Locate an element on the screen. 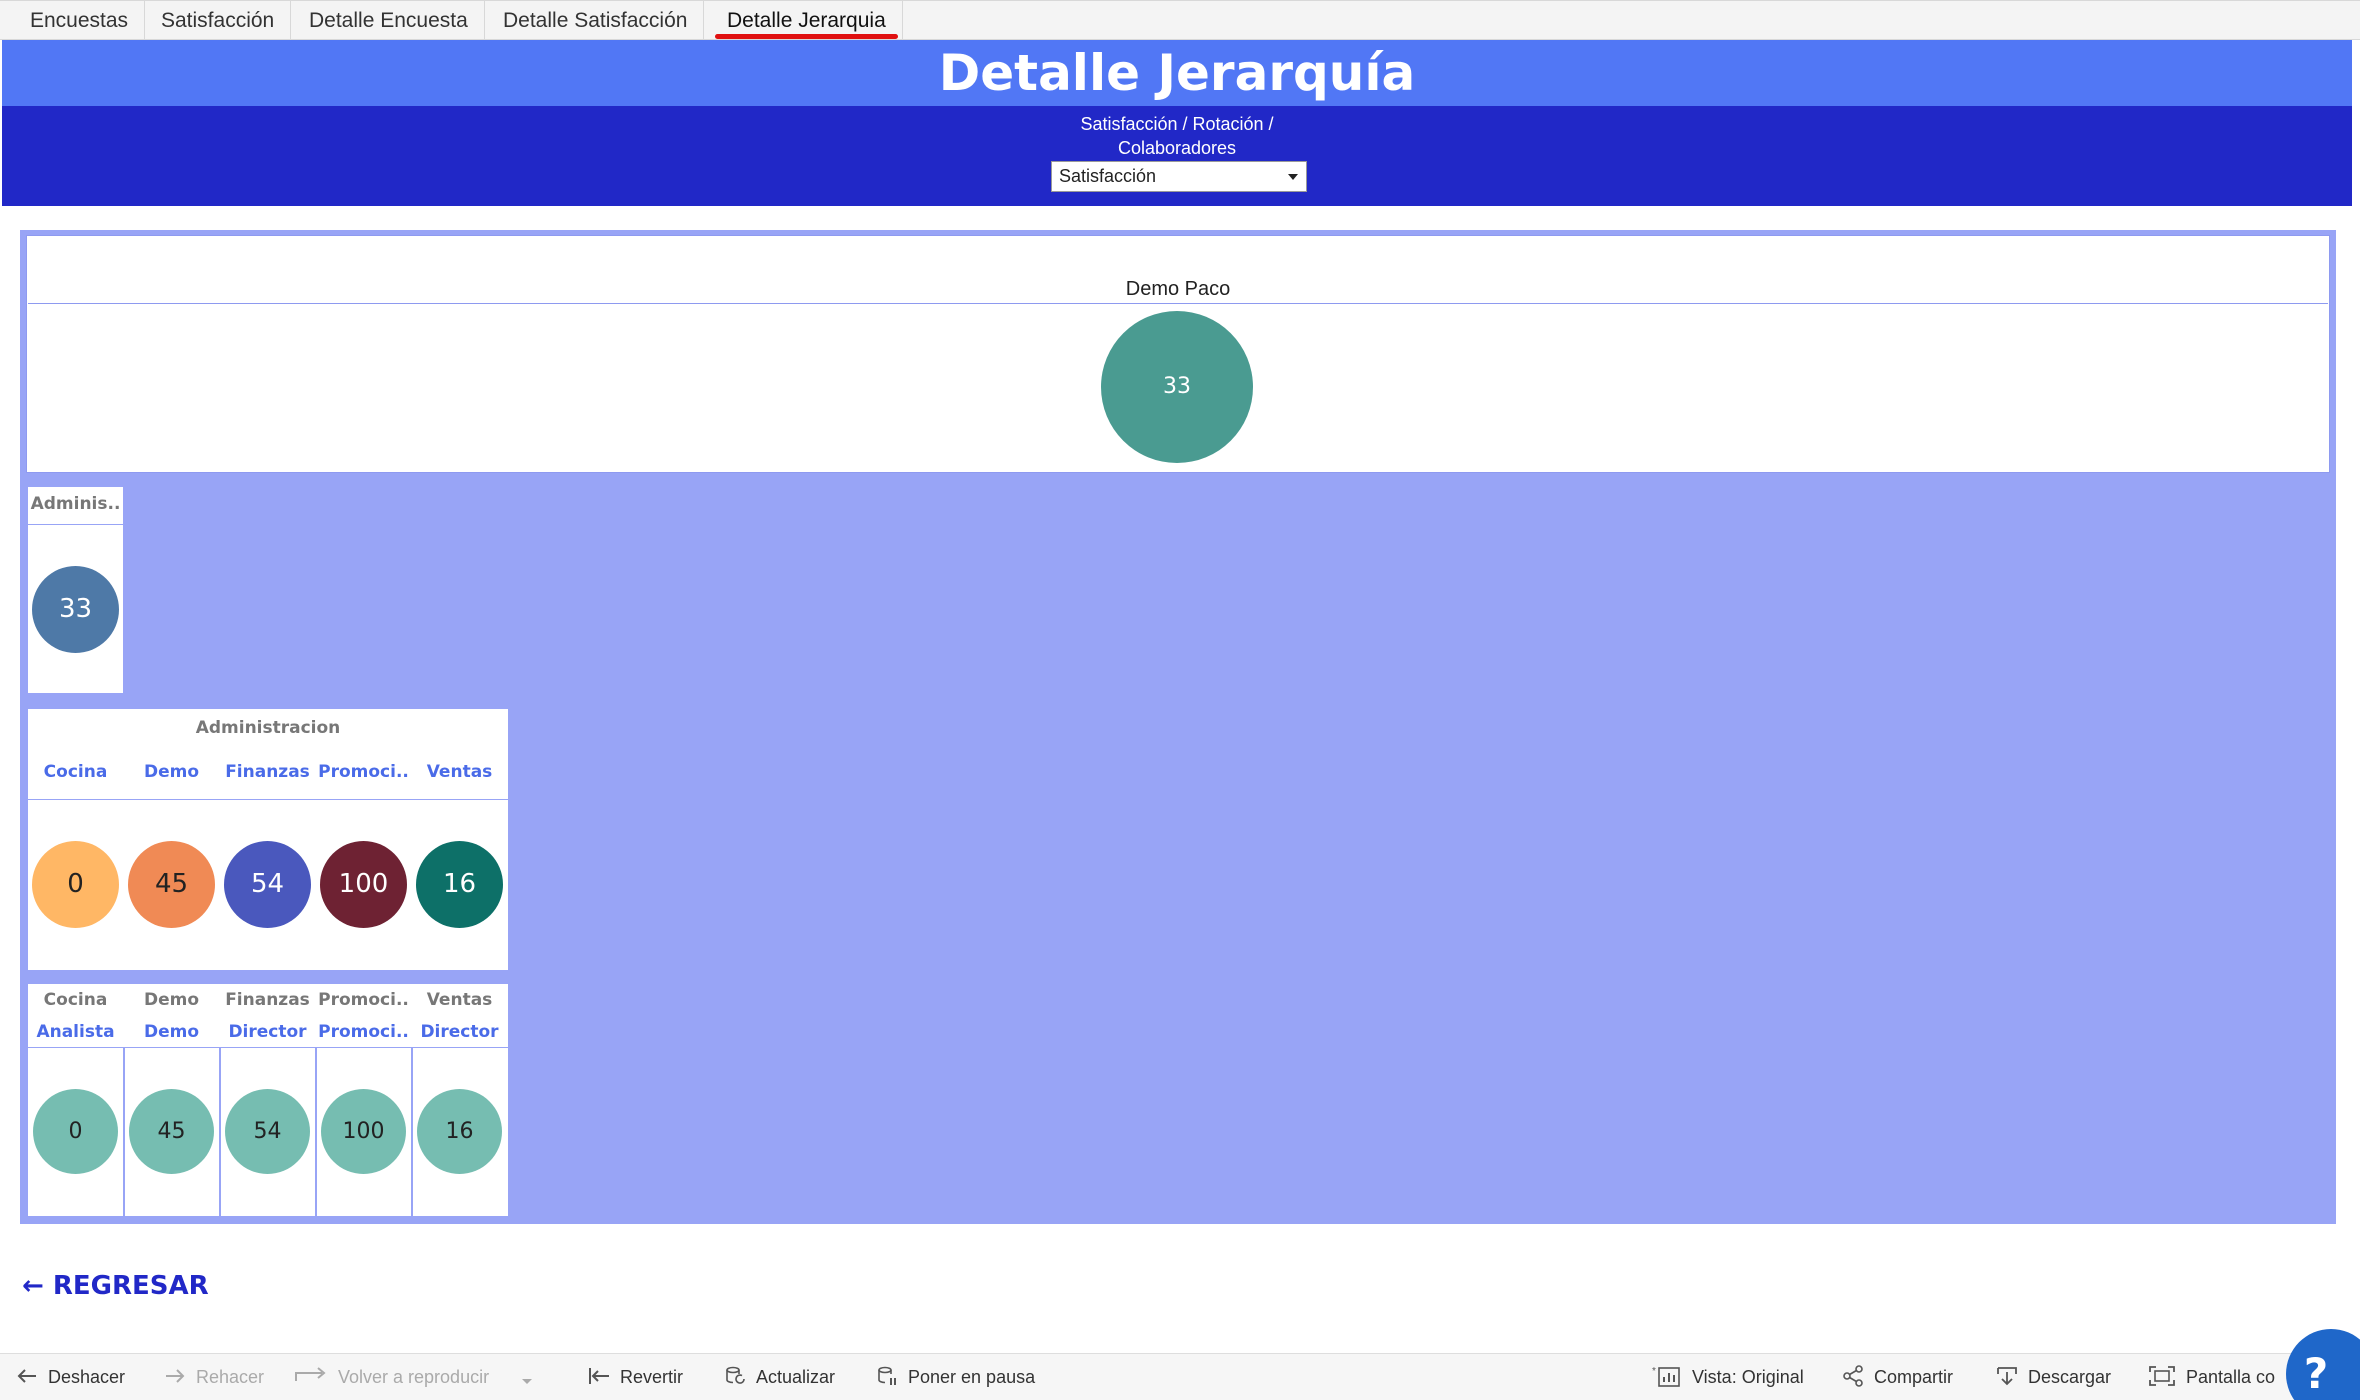 This screenshot has height=1400, width=2360. refresh-button: Actualizar is located at coordinates (779, 1377).